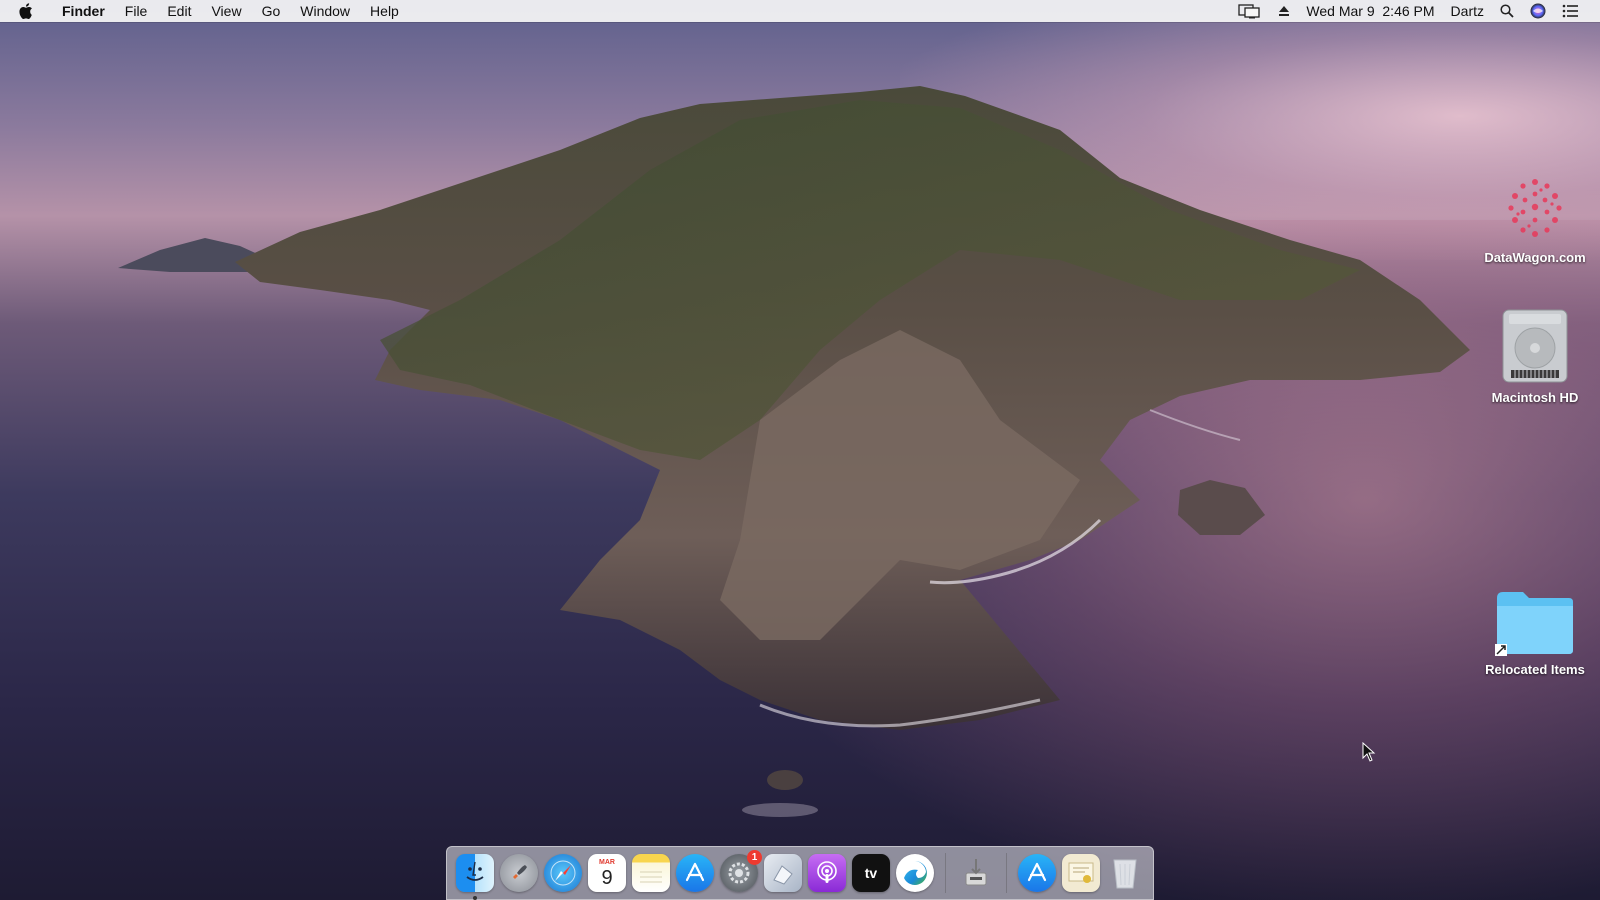  I want to click on app-store-downloads-icon, so click(1037, 873).